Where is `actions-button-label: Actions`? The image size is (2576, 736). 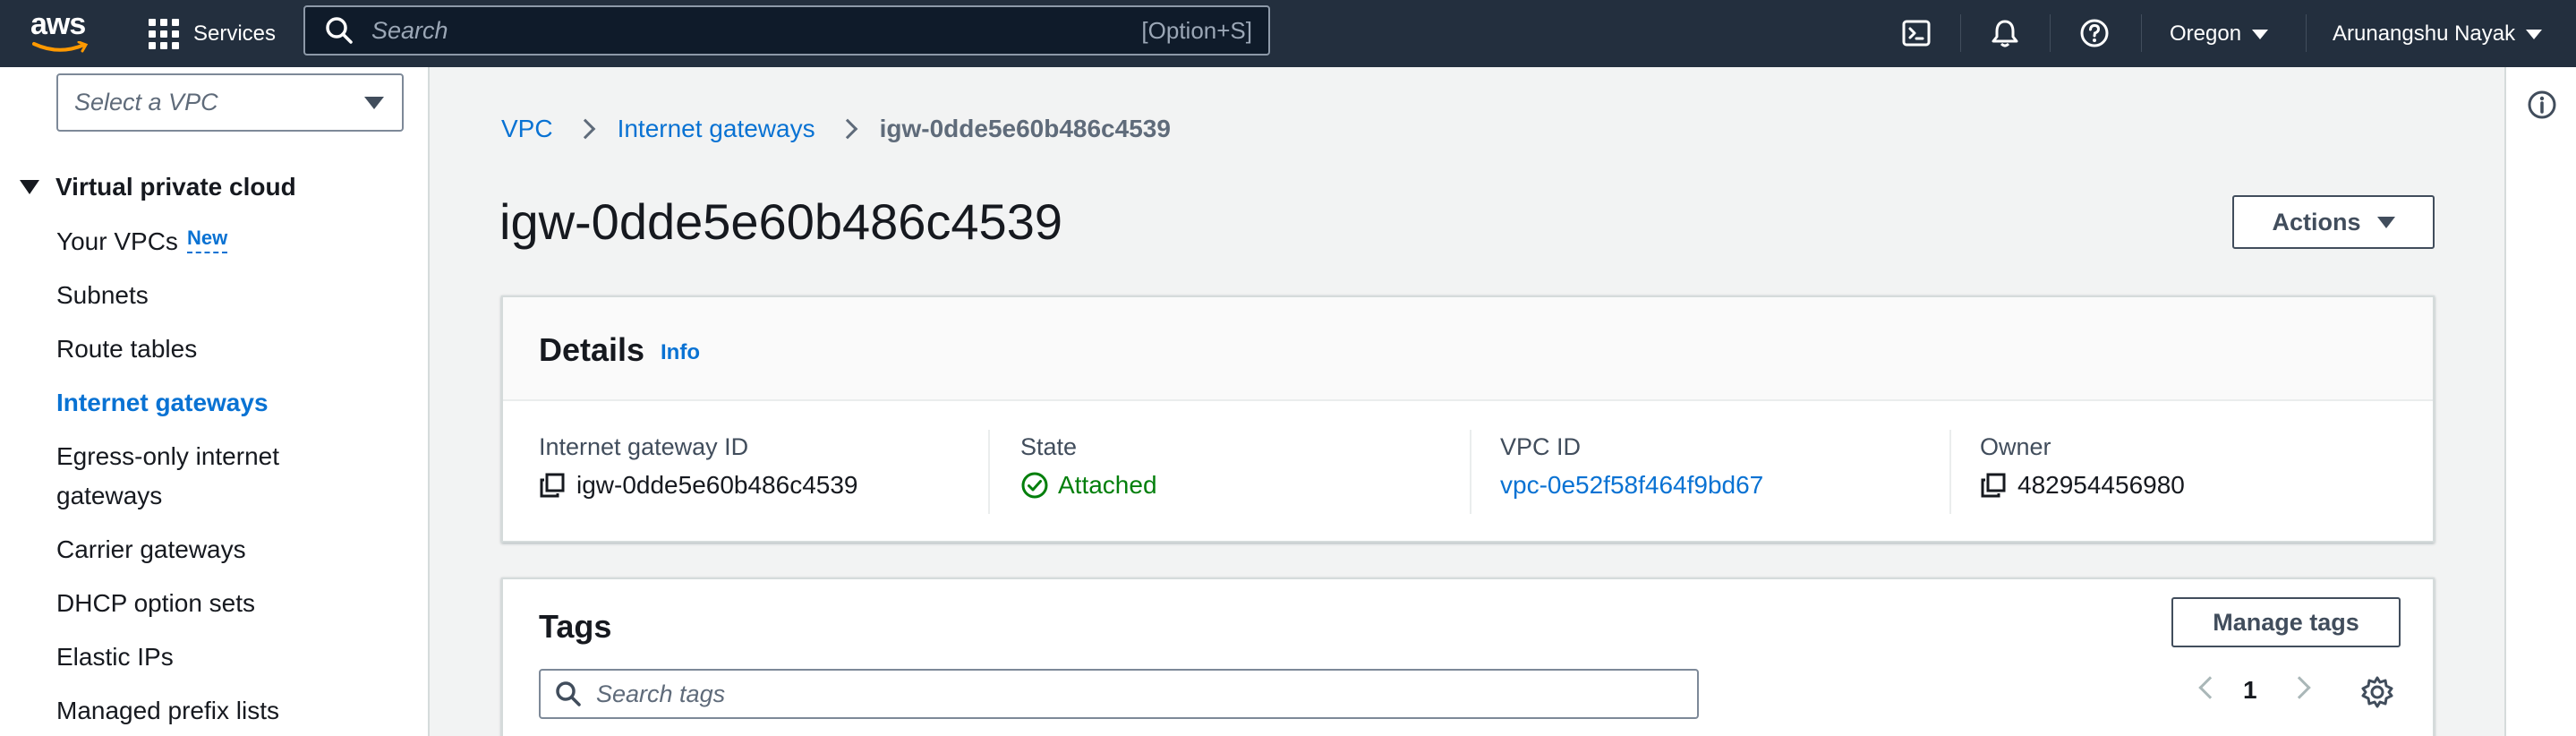 actions-button-label: Actions is located at coordinates (2316, 221).